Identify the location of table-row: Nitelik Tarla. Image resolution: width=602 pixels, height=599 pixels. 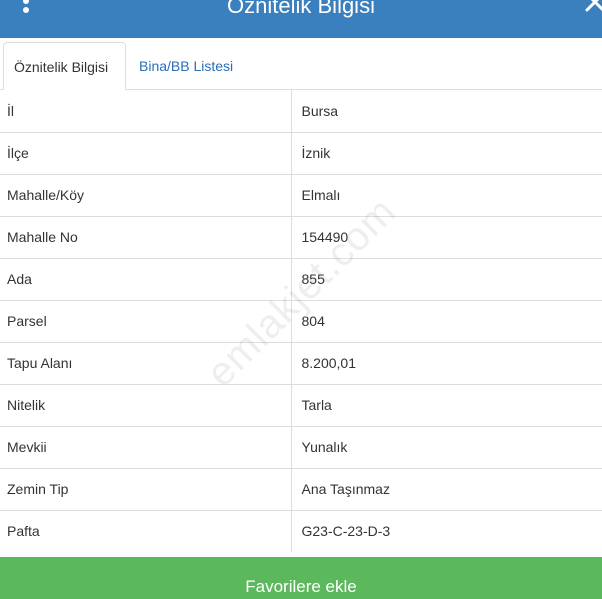
(301, 404).